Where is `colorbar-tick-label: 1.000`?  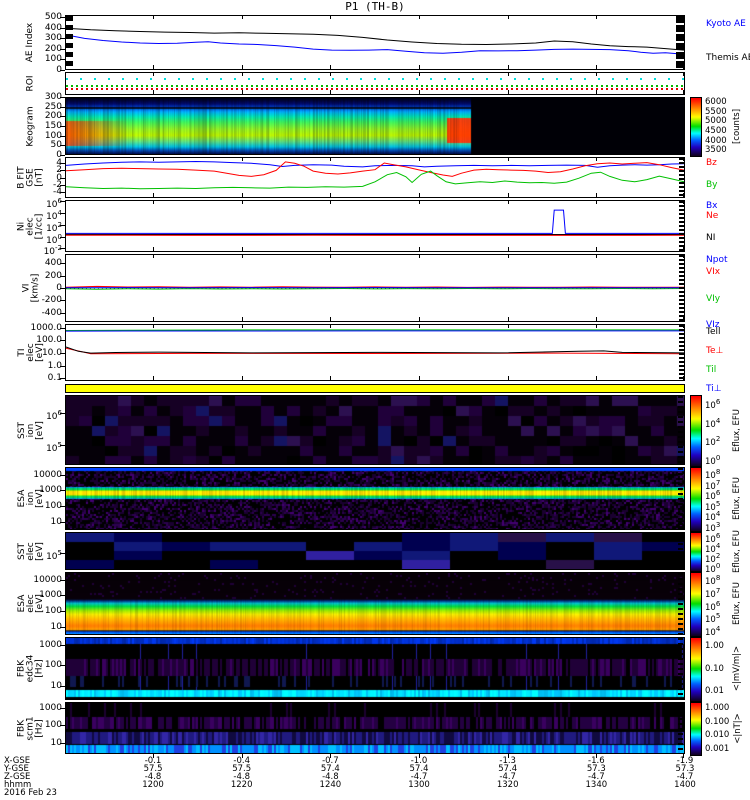 colorbar-tick-label: 1.000 is located at coordinates (717, 708).